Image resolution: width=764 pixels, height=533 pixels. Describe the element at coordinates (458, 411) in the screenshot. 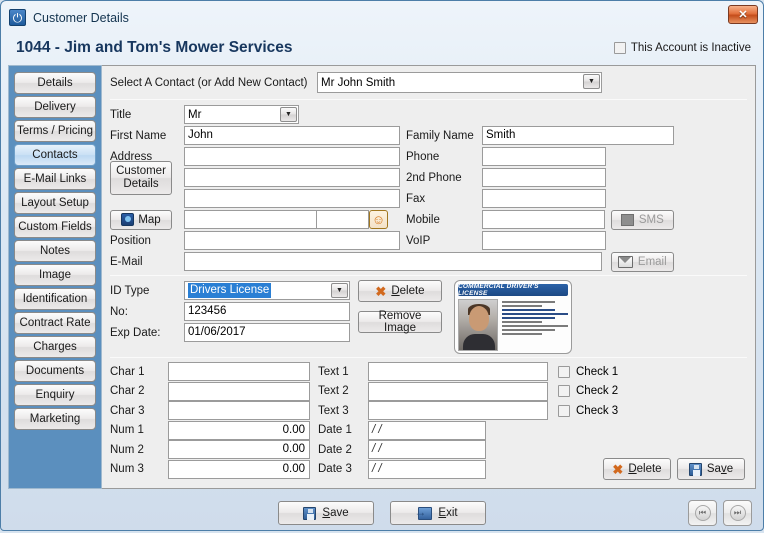

I see `text3-input` at that location.